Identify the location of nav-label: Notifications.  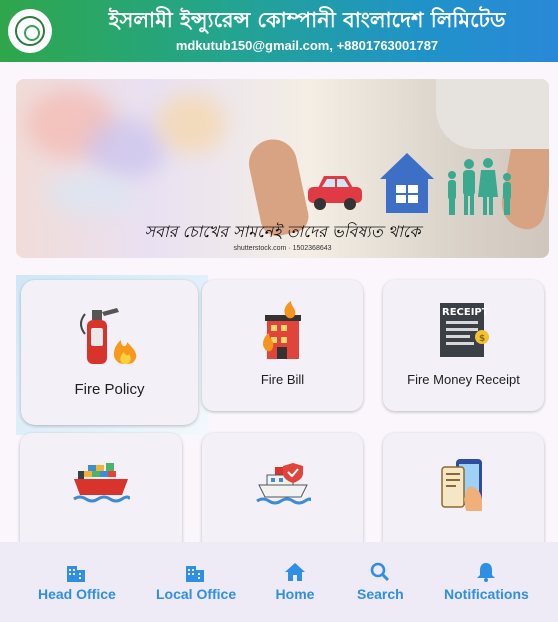
(486, 594).